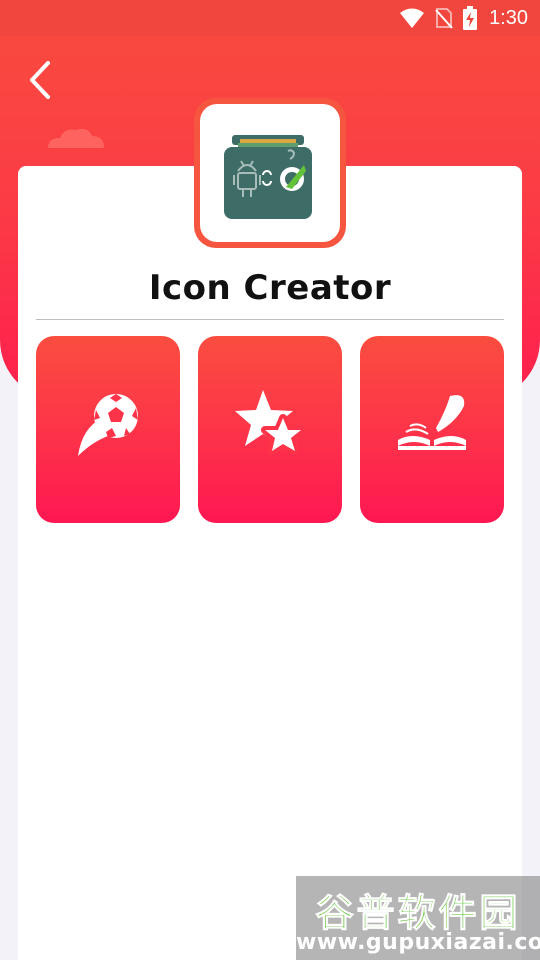  Describe the element at coordinates (268, 177) in the screenshot. I see `android-swap-image-logo-icon` at that location.